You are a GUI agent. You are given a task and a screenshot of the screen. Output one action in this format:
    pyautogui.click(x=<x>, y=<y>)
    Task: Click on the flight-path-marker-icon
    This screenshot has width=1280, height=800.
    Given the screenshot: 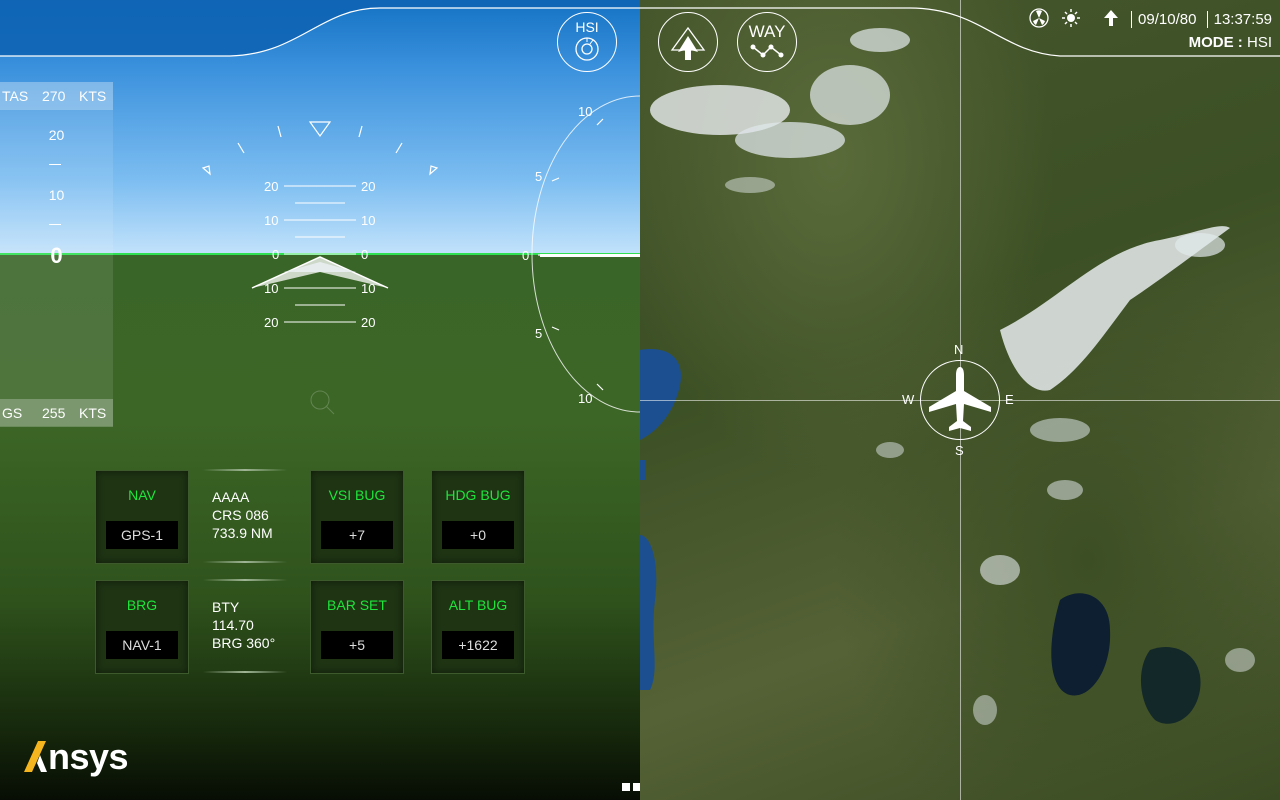 What is the action you would take?
    pyautogui.click(x=322, y=402)
    